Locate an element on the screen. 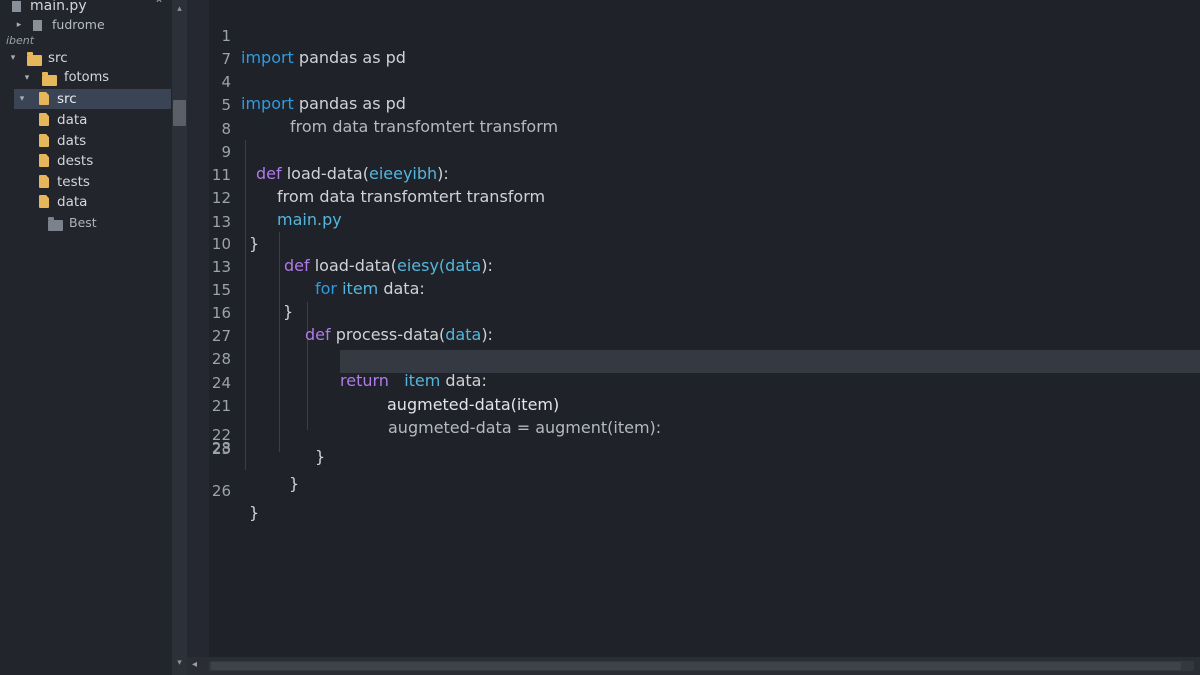 The height and width of the screenshot is (675, 1200). explorer-title-row: main.py ⌃ is located at coordinates (86, 8).